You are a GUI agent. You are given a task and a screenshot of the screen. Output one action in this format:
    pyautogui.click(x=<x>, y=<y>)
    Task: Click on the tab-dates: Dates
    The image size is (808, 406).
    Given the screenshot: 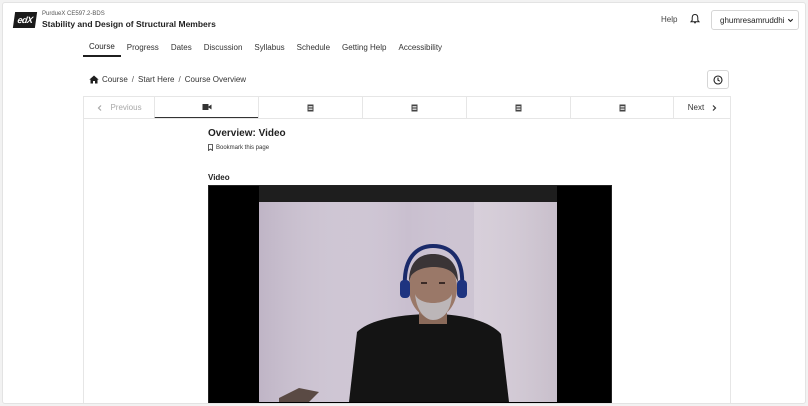 What is the action you would take?
    pyautogui.click(x=181, y=47)
    